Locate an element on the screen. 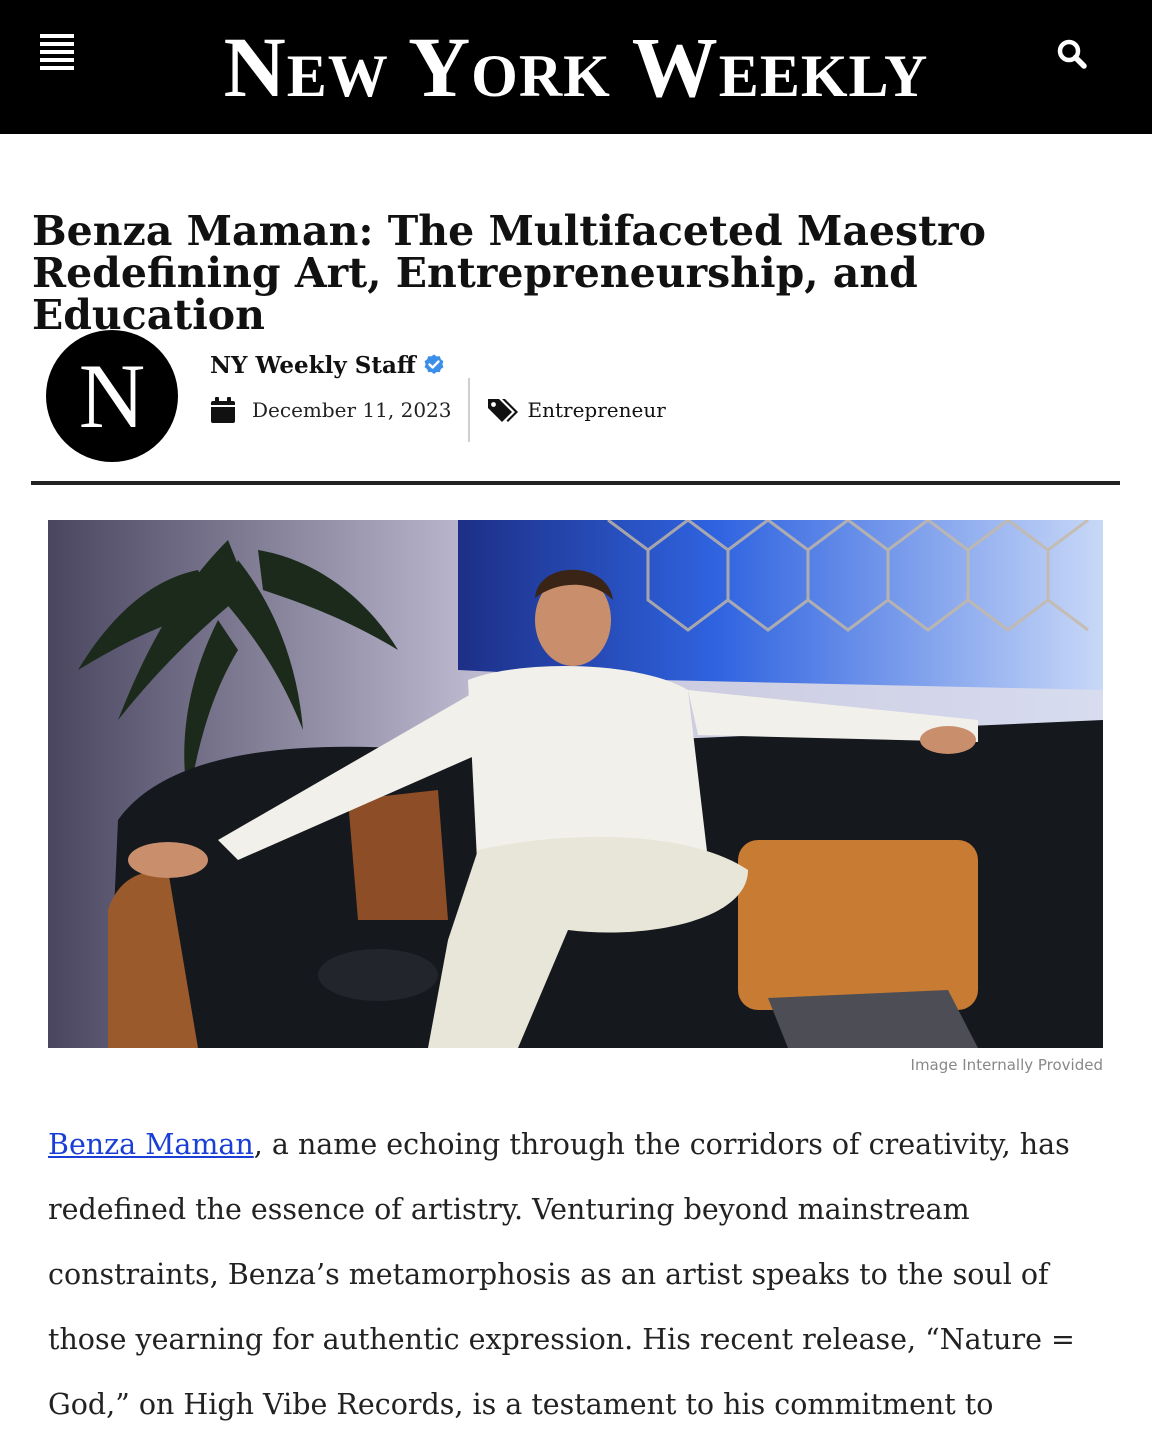 This screenshot has width=1152, height=1440. post-meta: December 11, 2023 Entrepreneur is located at coordinates (438, 410).